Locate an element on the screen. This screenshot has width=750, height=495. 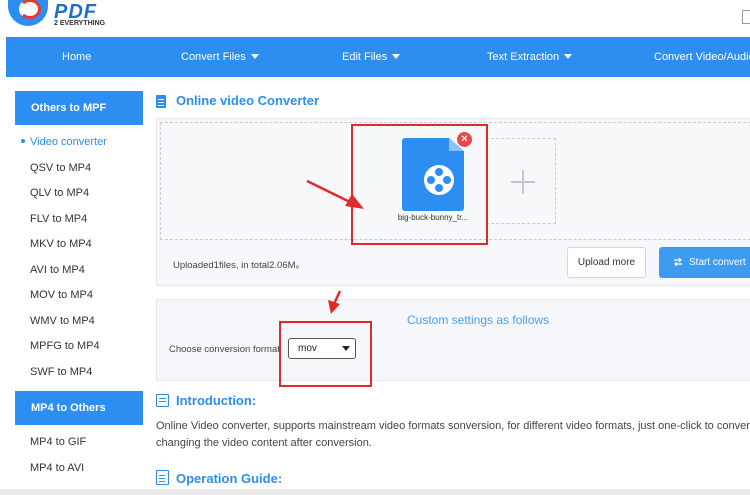
swap-icon is located at coordinates (678, 262).